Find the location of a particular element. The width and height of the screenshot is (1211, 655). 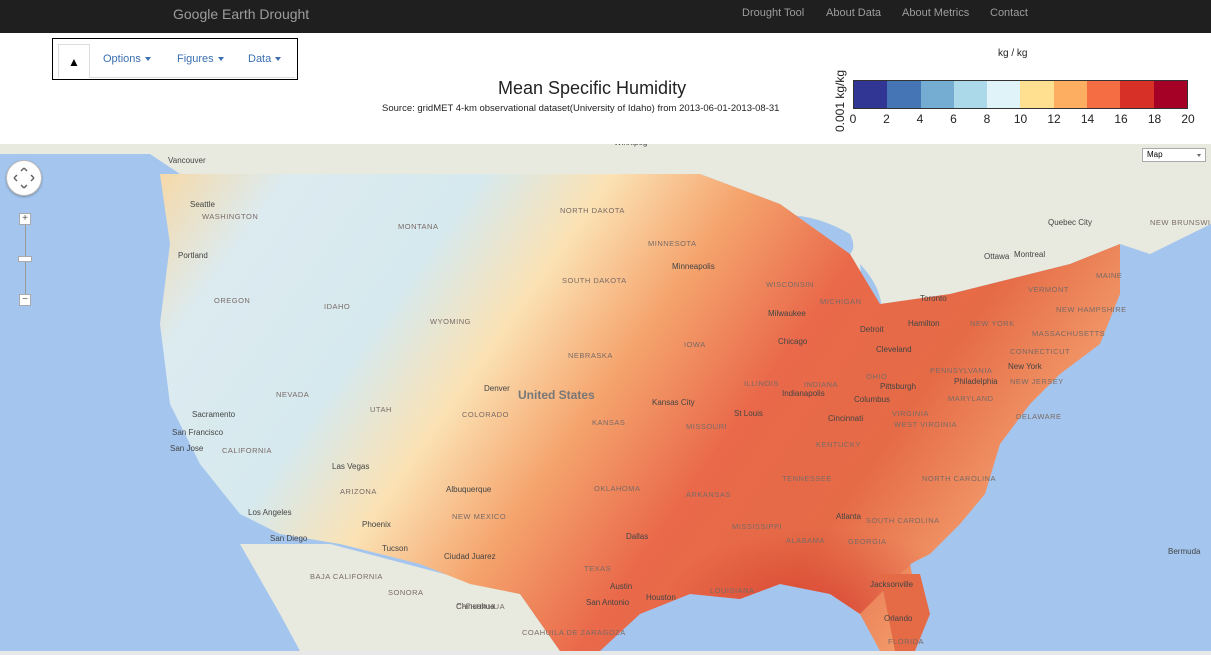

maptype-select: Map is located at coordinates (1174, 155).